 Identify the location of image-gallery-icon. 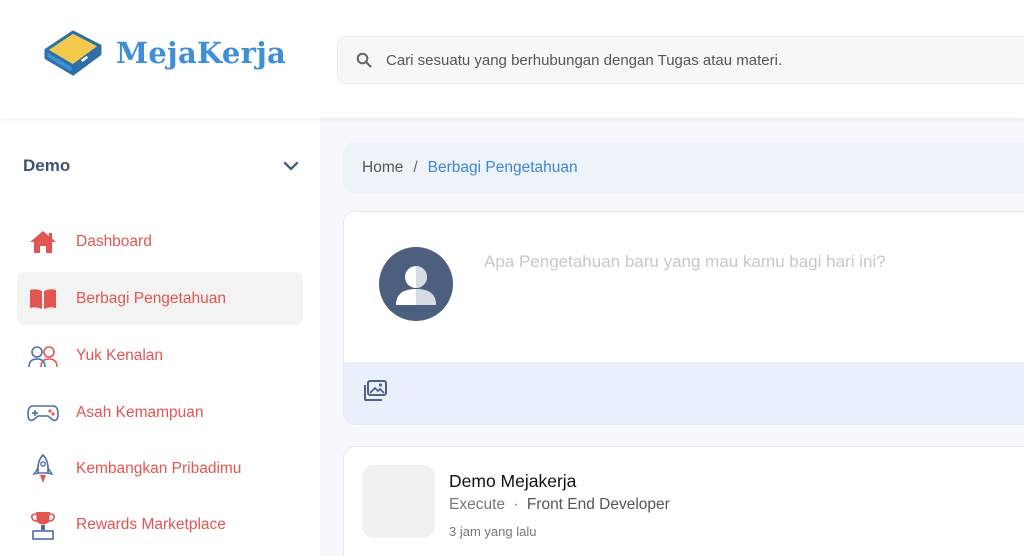
(375, 391).